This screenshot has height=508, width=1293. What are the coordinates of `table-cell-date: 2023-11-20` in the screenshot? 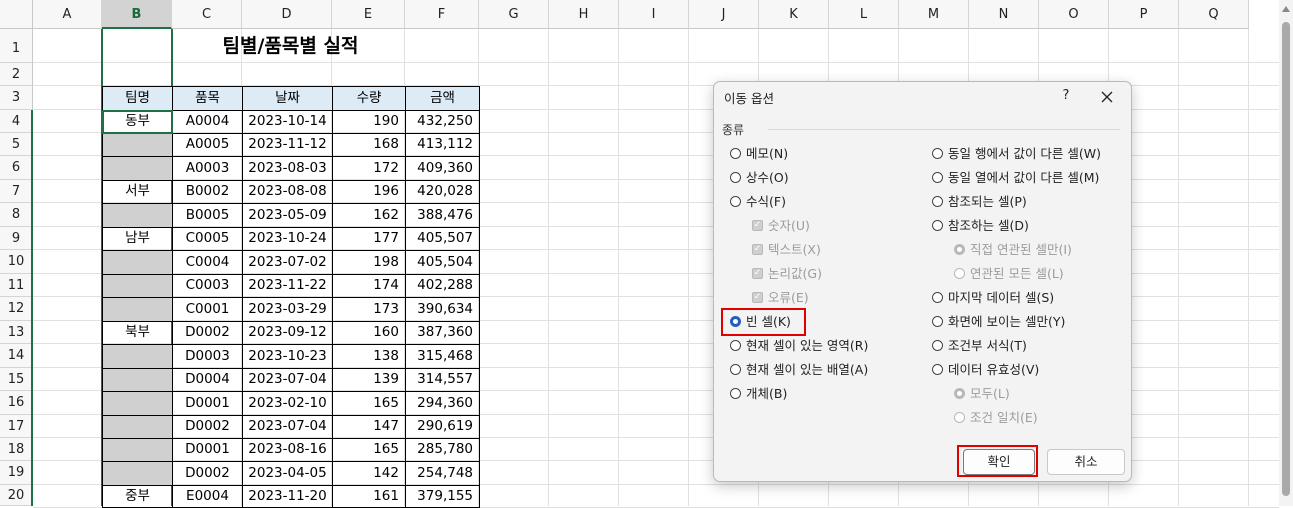 It's located at (287, 496).